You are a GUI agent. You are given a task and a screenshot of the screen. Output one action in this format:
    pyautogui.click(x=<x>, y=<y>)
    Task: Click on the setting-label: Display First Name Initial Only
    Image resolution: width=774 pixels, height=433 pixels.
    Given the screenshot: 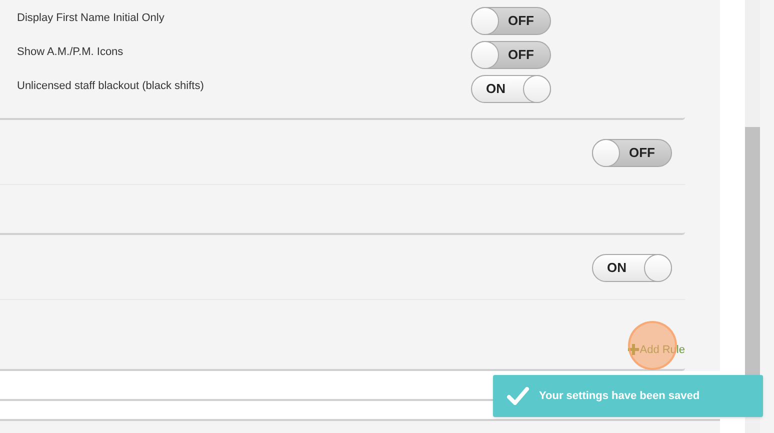 What is the action you would take?
    pyautogui.click(x=91, y=18)
    